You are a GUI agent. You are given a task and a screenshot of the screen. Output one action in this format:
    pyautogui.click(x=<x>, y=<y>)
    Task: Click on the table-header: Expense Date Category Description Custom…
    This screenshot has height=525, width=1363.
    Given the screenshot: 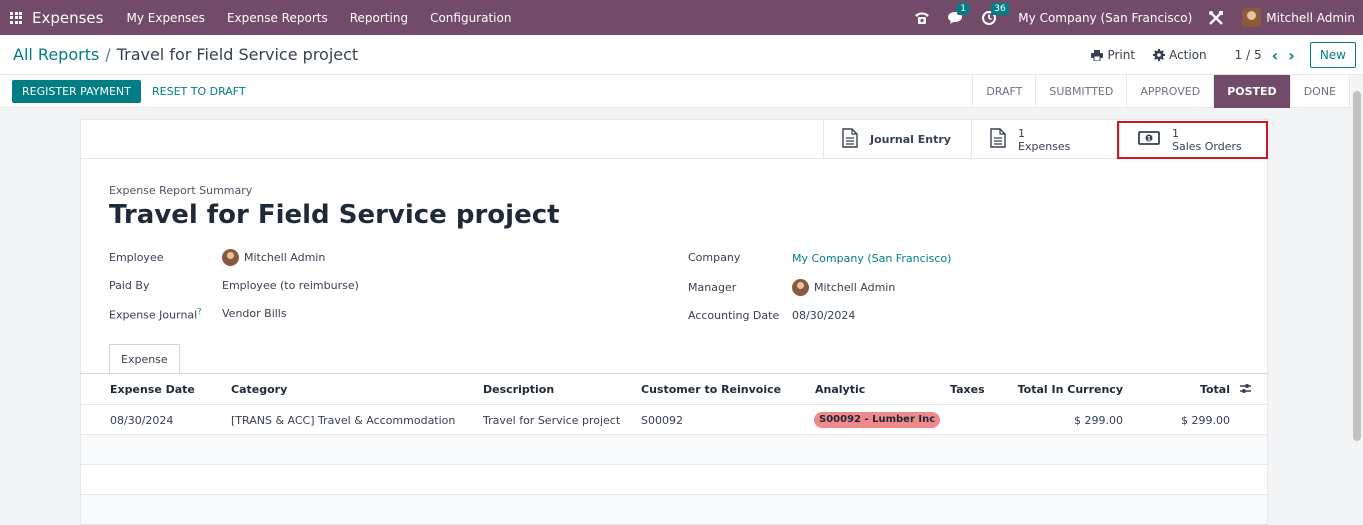 What is the action you would take?
    pyautogui.click(x=674, y=389)
    